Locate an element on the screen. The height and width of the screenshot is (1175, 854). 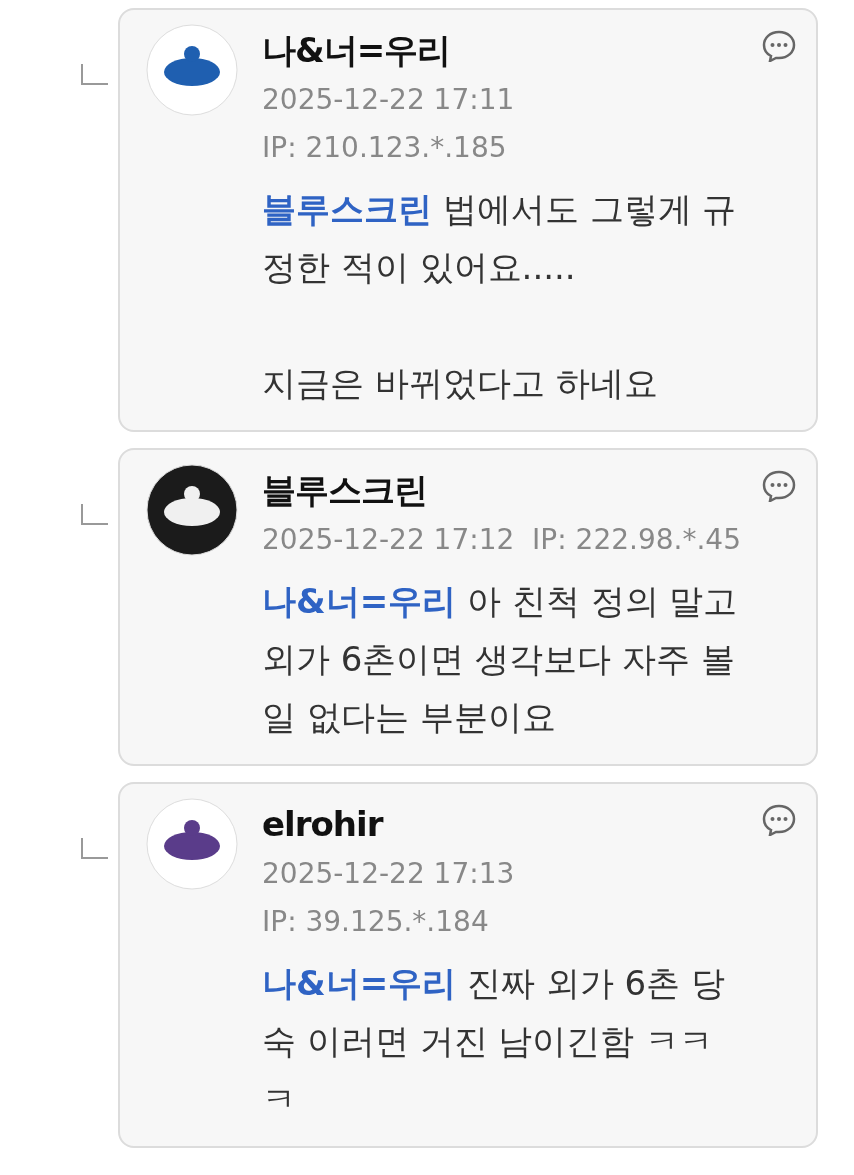
comment-meta: IP: 210.123.*.185 is located at coordinates (385, 148).